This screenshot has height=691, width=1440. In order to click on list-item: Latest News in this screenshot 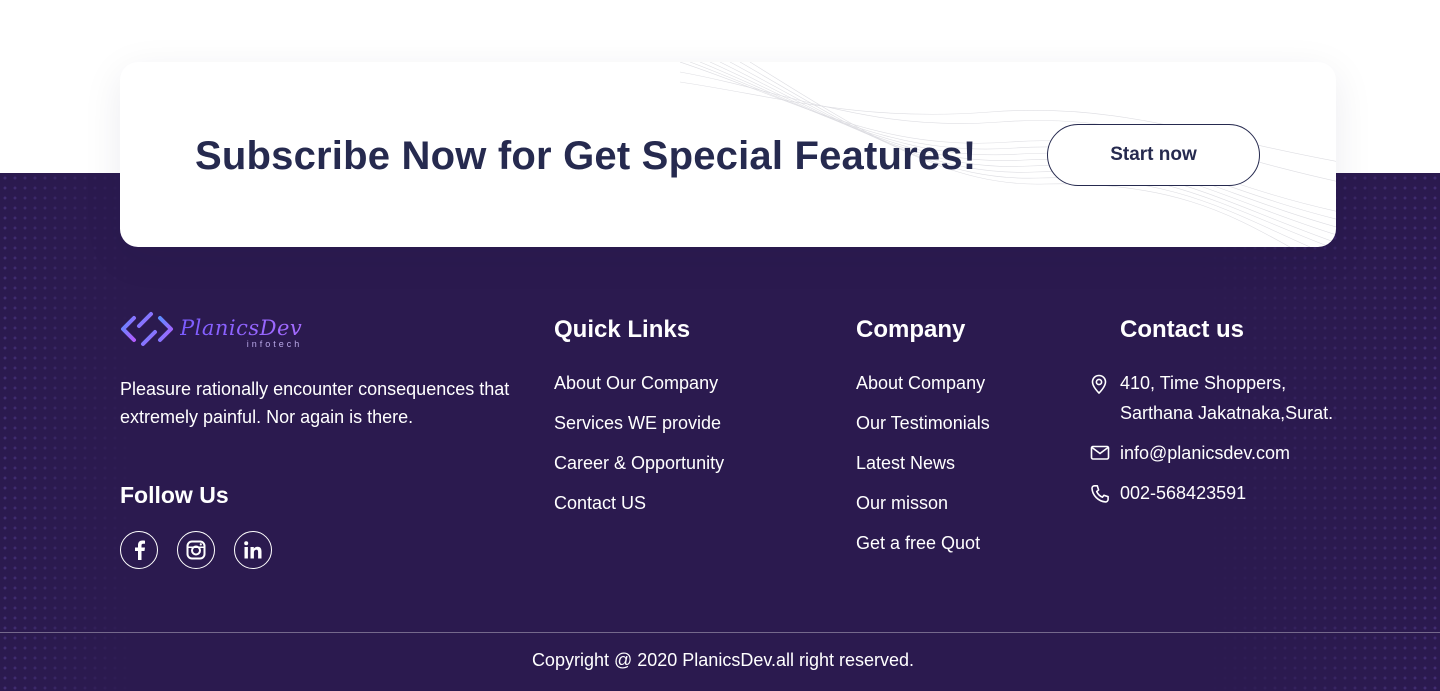, I will do `click(923, 470)`.